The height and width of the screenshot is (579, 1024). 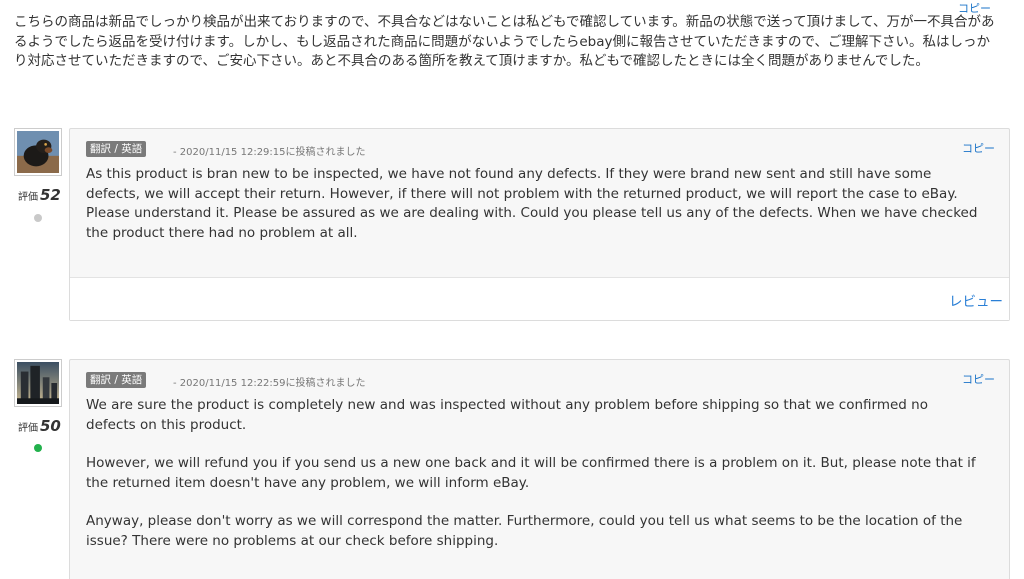 What do you see at coordinates (269, 152) in the screenshot?
I see `posted-timestamp: - 2020/11/15 12:29:15に投稿されました` at bounding box center [269, 152].